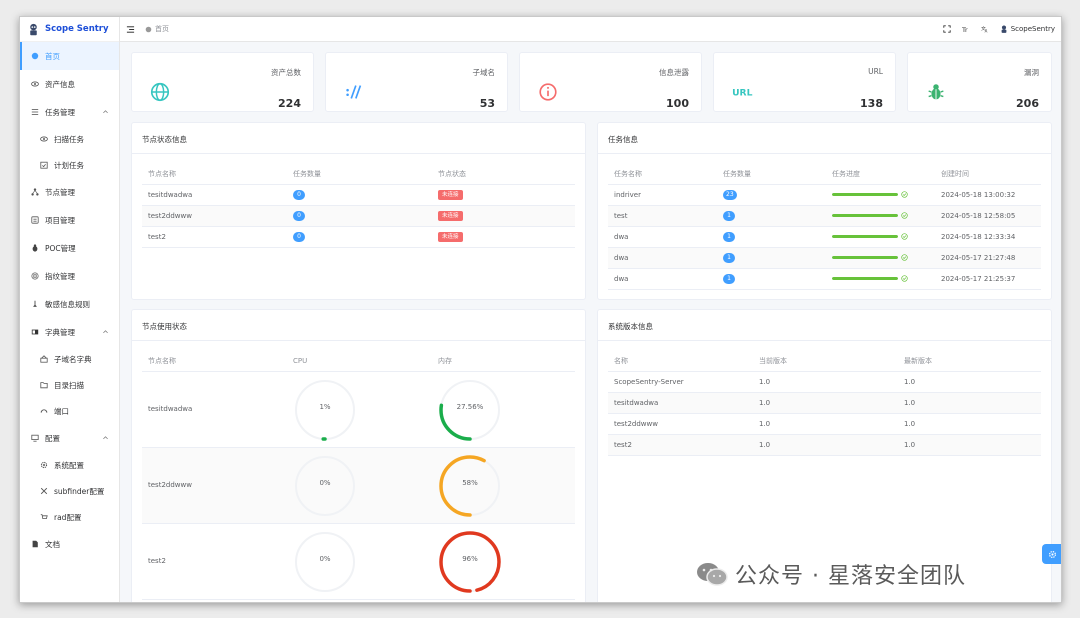 This screenshot has width=1080, height=618. What do you see at coordinates (69, 192) in the screenshot?
I see `sidebar-item-node-management: 节点管理` at bounding box center [69, 192].